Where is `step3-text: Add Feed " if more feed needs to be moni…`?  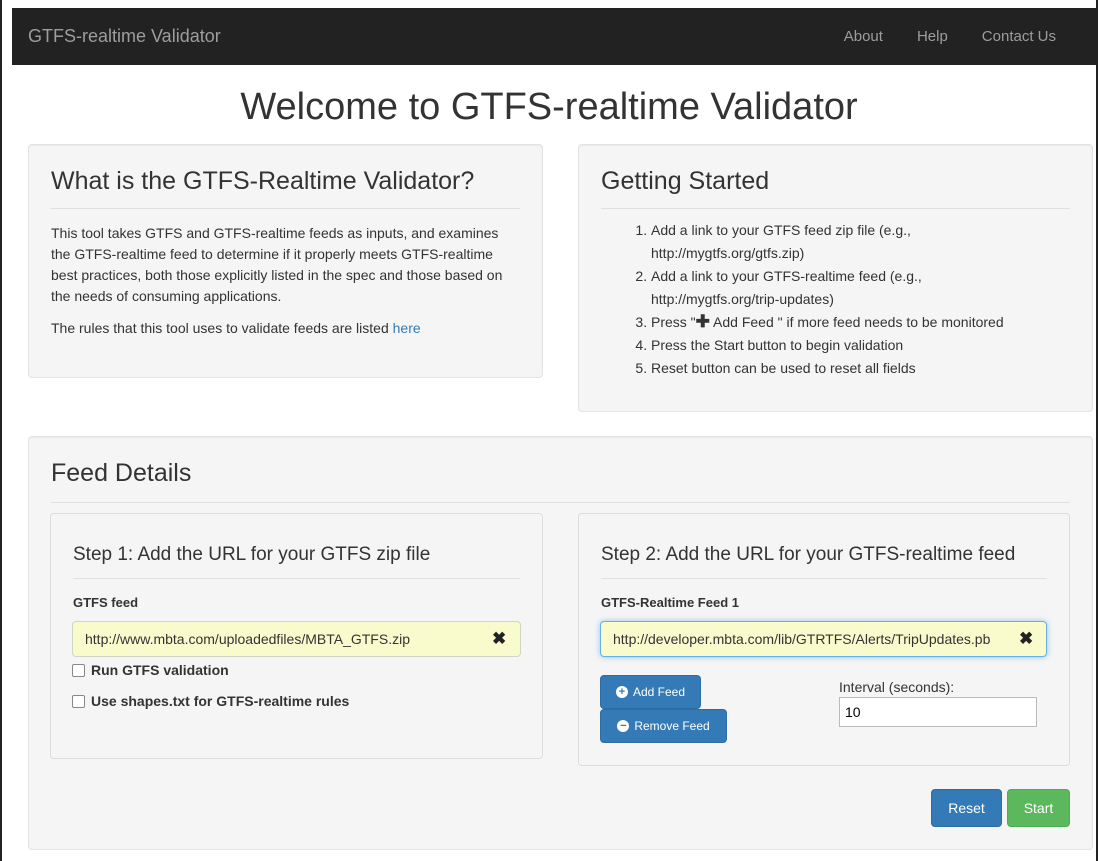
step3-text: Add Feed " if more feed needs to be moni… is located at coordinates (856, 322).